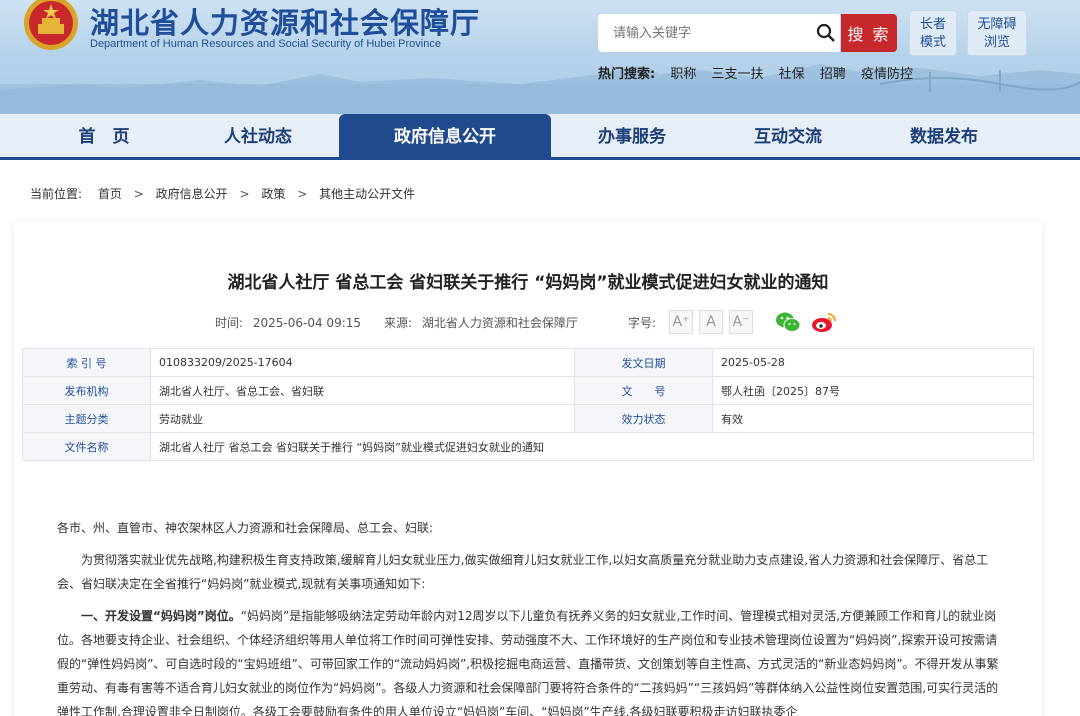 The image size is (1080, 716). Describe the element at coordinates (161, 616) in the screenshot. I see `paragraph-heading: 一、开发设置“妈妈岗”岗位。` at that location.